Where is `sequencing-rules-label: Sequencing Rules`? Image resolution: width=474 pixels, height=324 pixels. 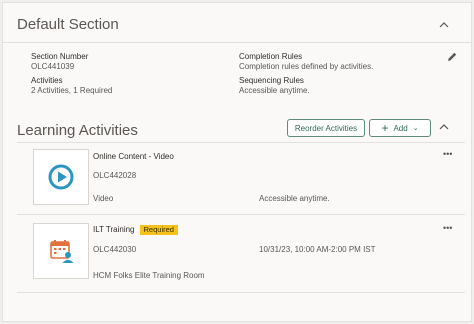 sequencing-rules-label: Sequencing Rules is located at coordinates (271, 80).